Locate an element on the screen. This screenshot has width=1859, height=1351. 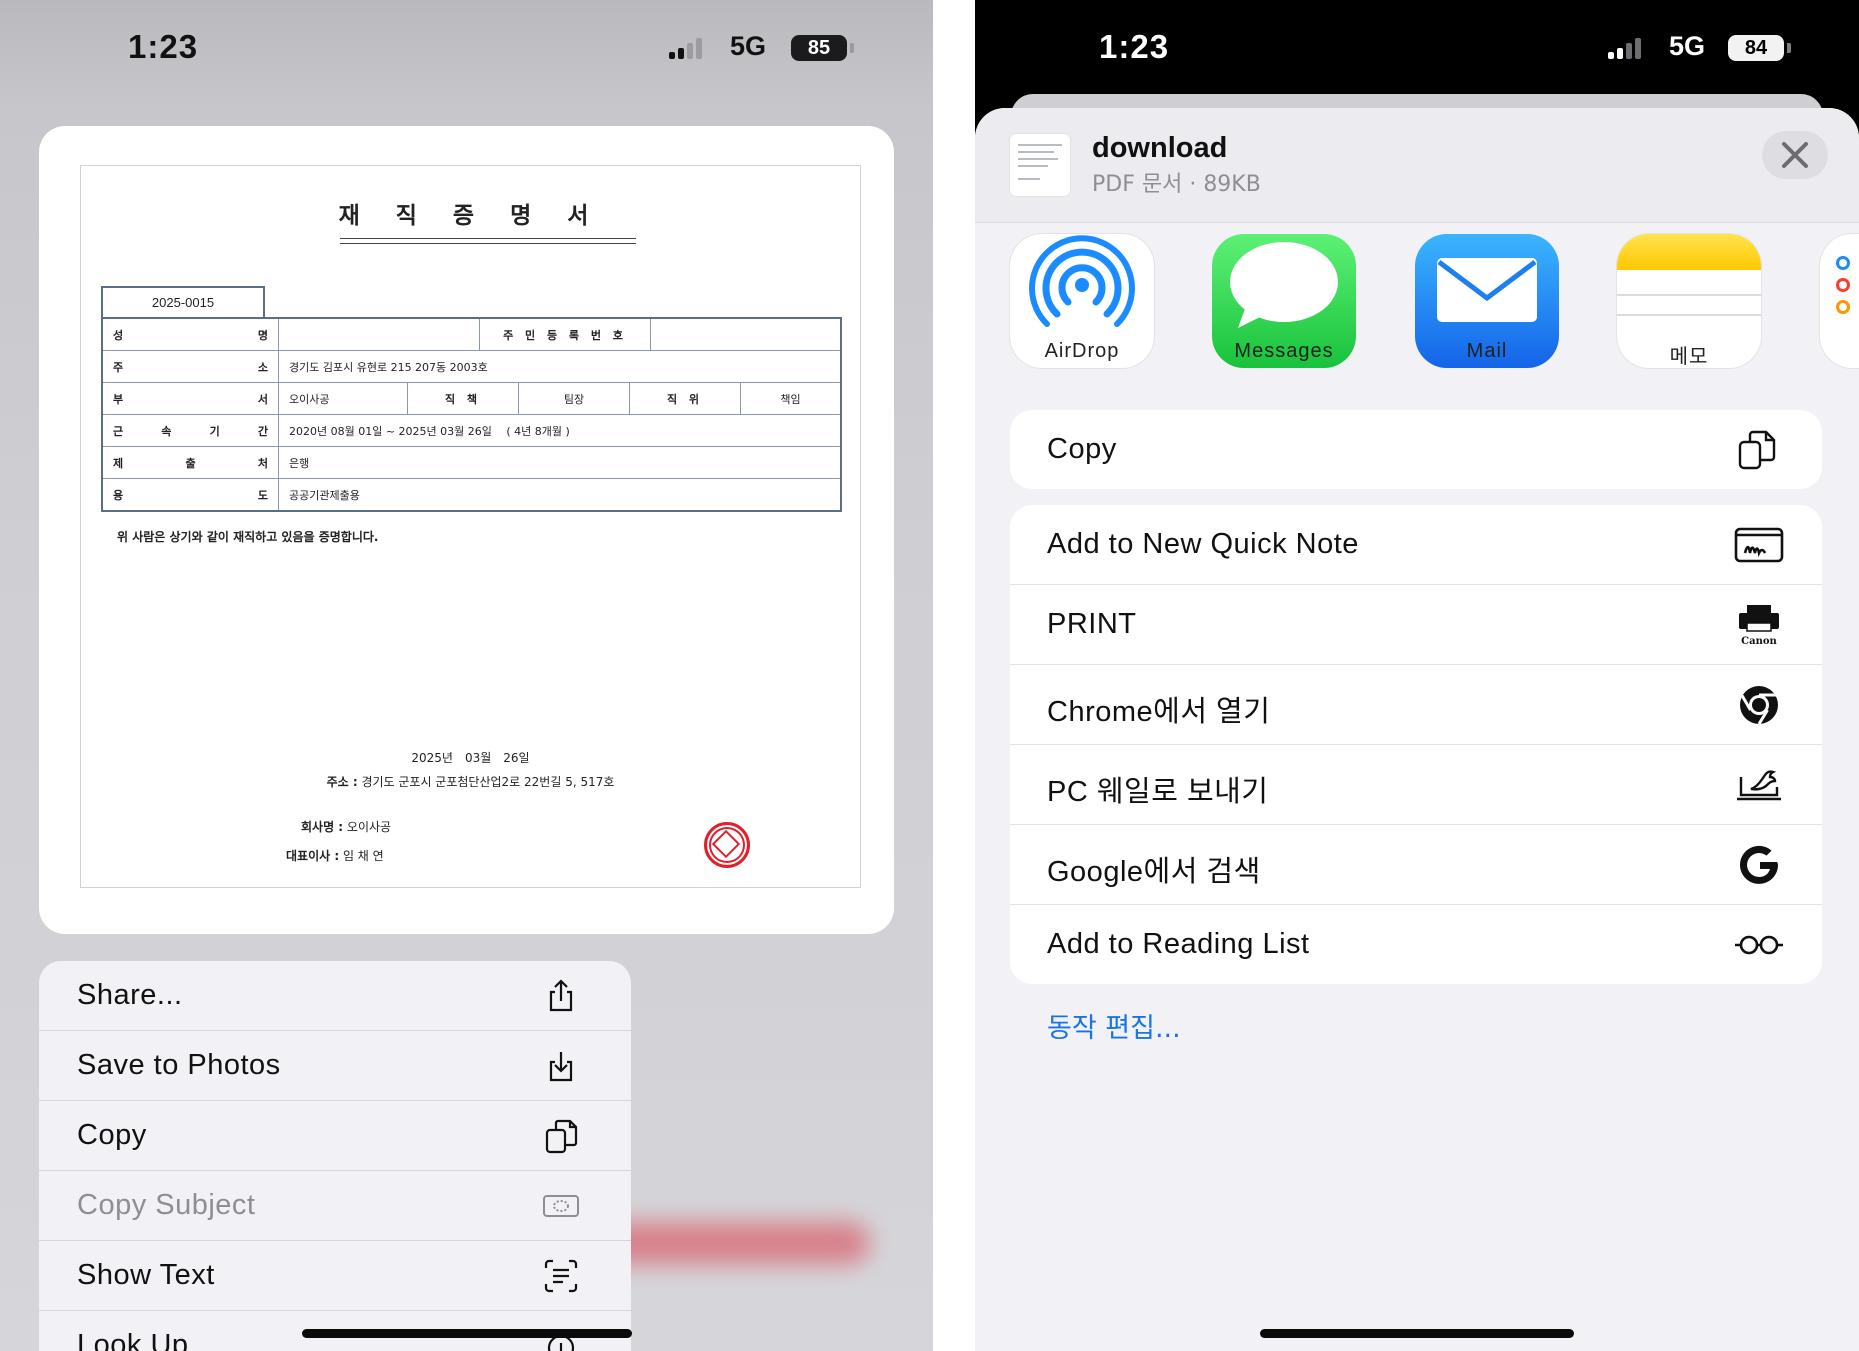
purpose-value: 공공기관제출용 is located at coordinates (560, 495).